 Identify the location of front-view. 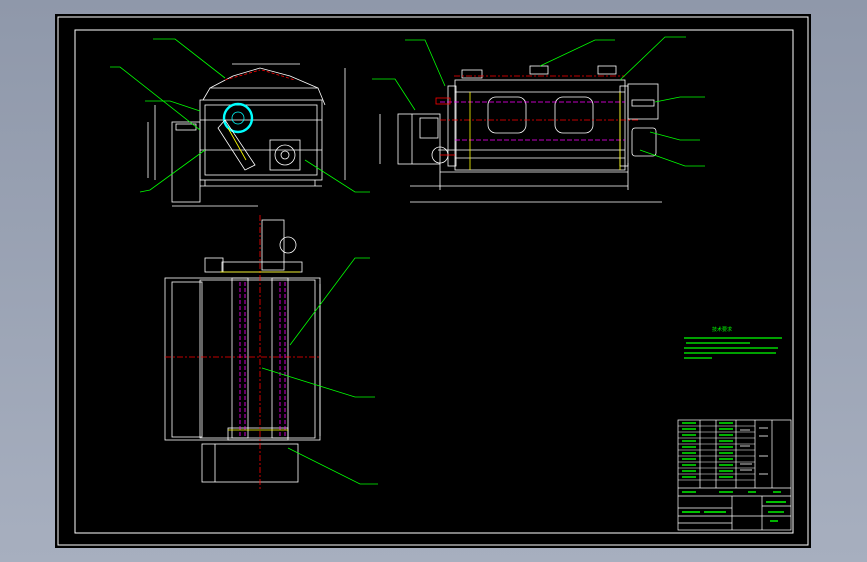
(246, 135).